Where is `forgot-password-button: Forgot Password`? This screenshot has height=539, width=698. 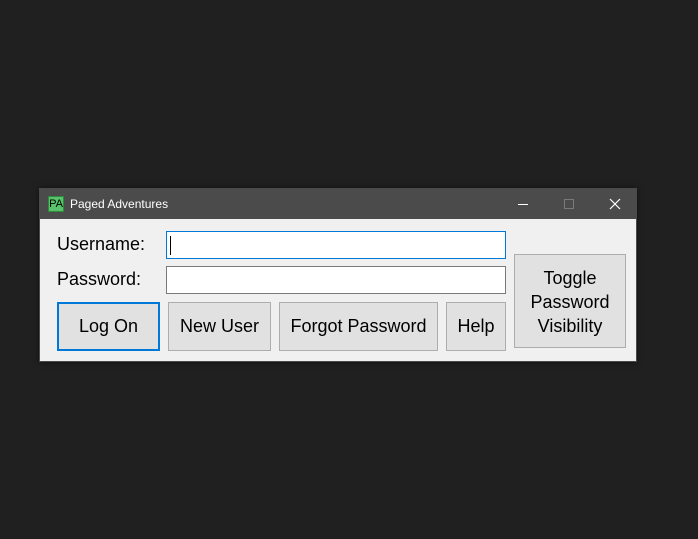 forgot-password-button: Forgot Password is located at coordinates (358, 326).